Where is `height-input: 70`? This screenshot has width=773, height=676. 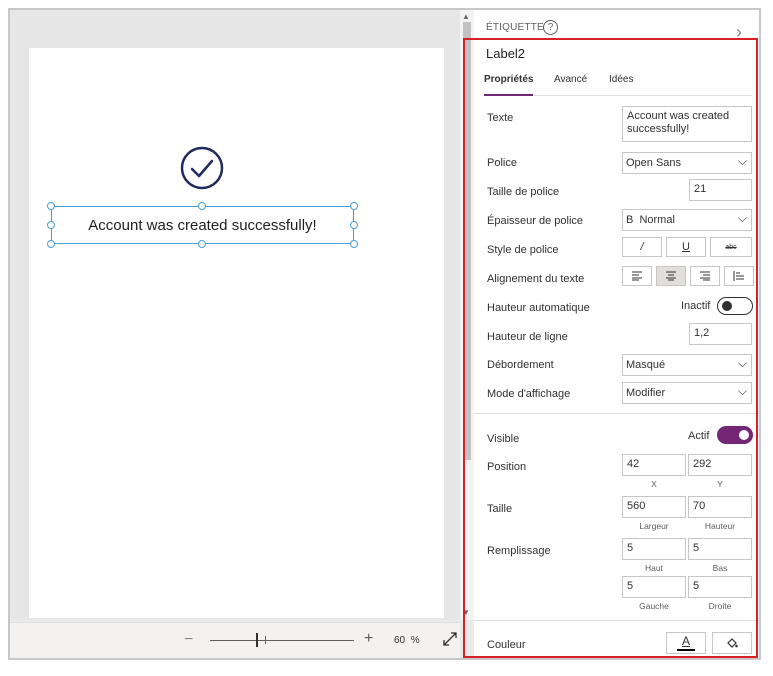 height-input: 70 is located at coordinates (720, 507).